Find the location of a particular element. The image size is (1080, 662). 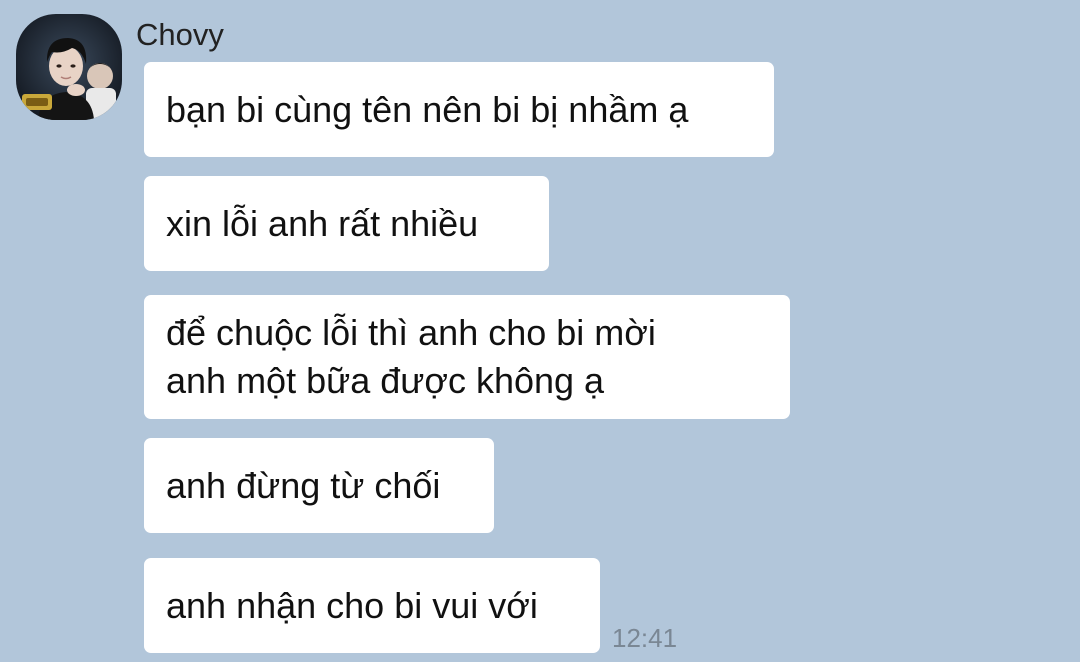

message-bubble: xin lỗi anh rất nhiều is located at coordinates (346, 223).